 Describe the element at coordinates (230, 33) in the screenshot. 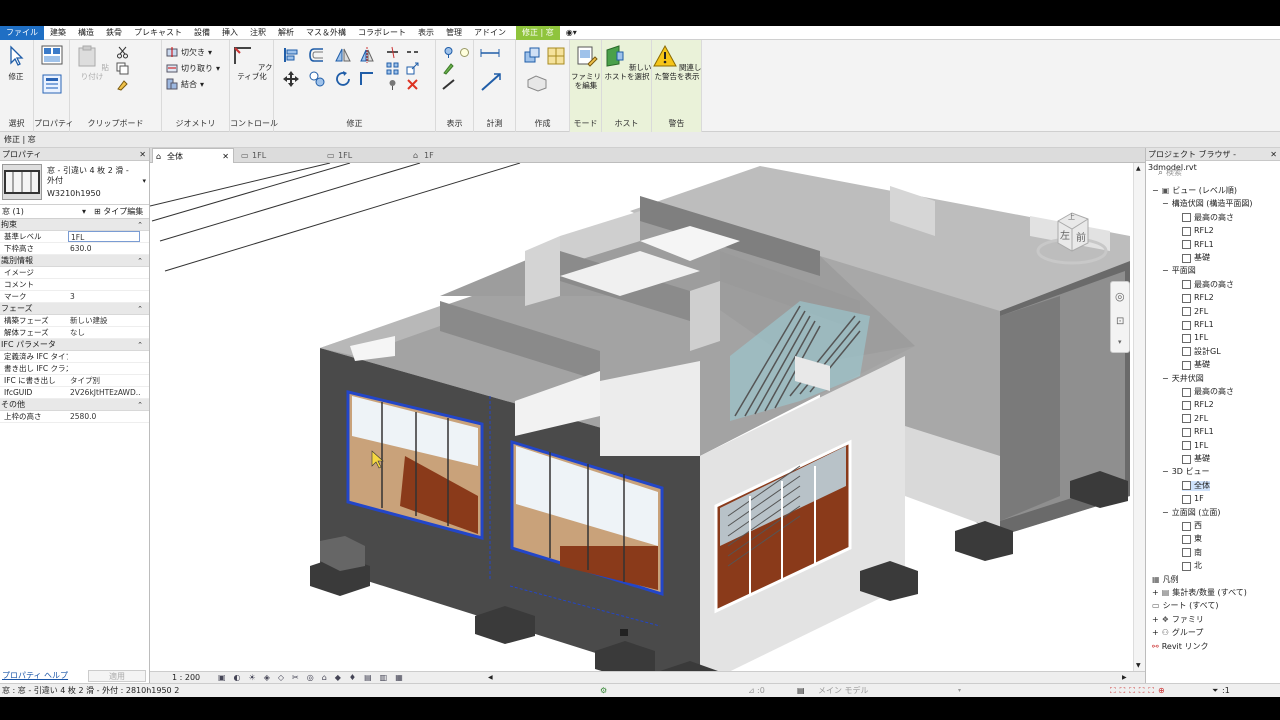

I see `tab-insert: 挿入` at that location.